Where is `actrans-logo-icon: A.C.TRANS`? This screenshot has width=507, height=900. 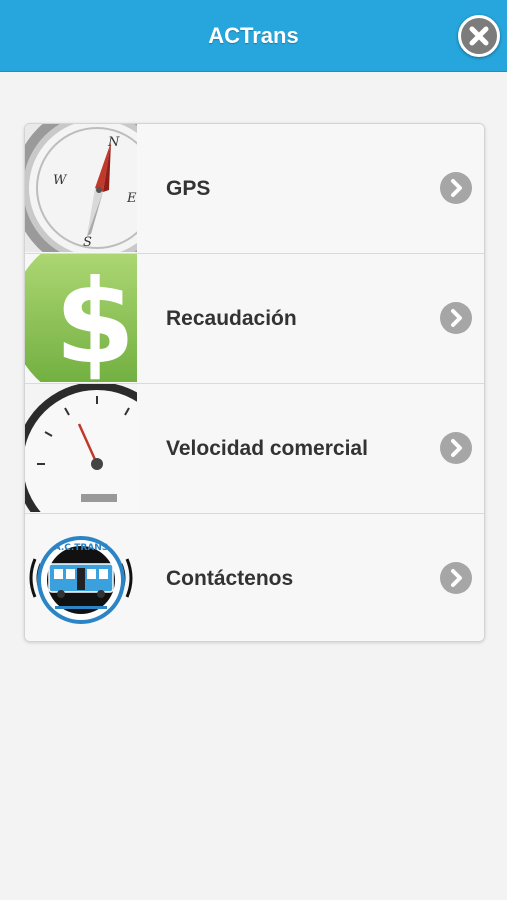
actrans-logo-icon: A.C.TRANS is located at coordinates (81, 577).